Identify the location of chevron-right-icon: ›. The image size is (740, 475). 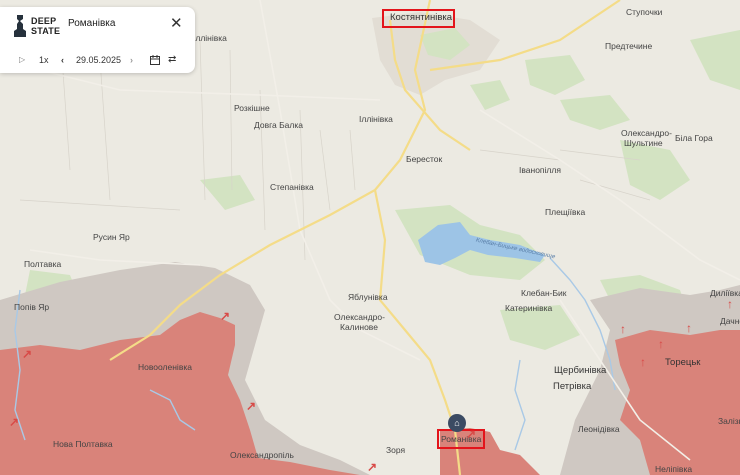
(131, 60).